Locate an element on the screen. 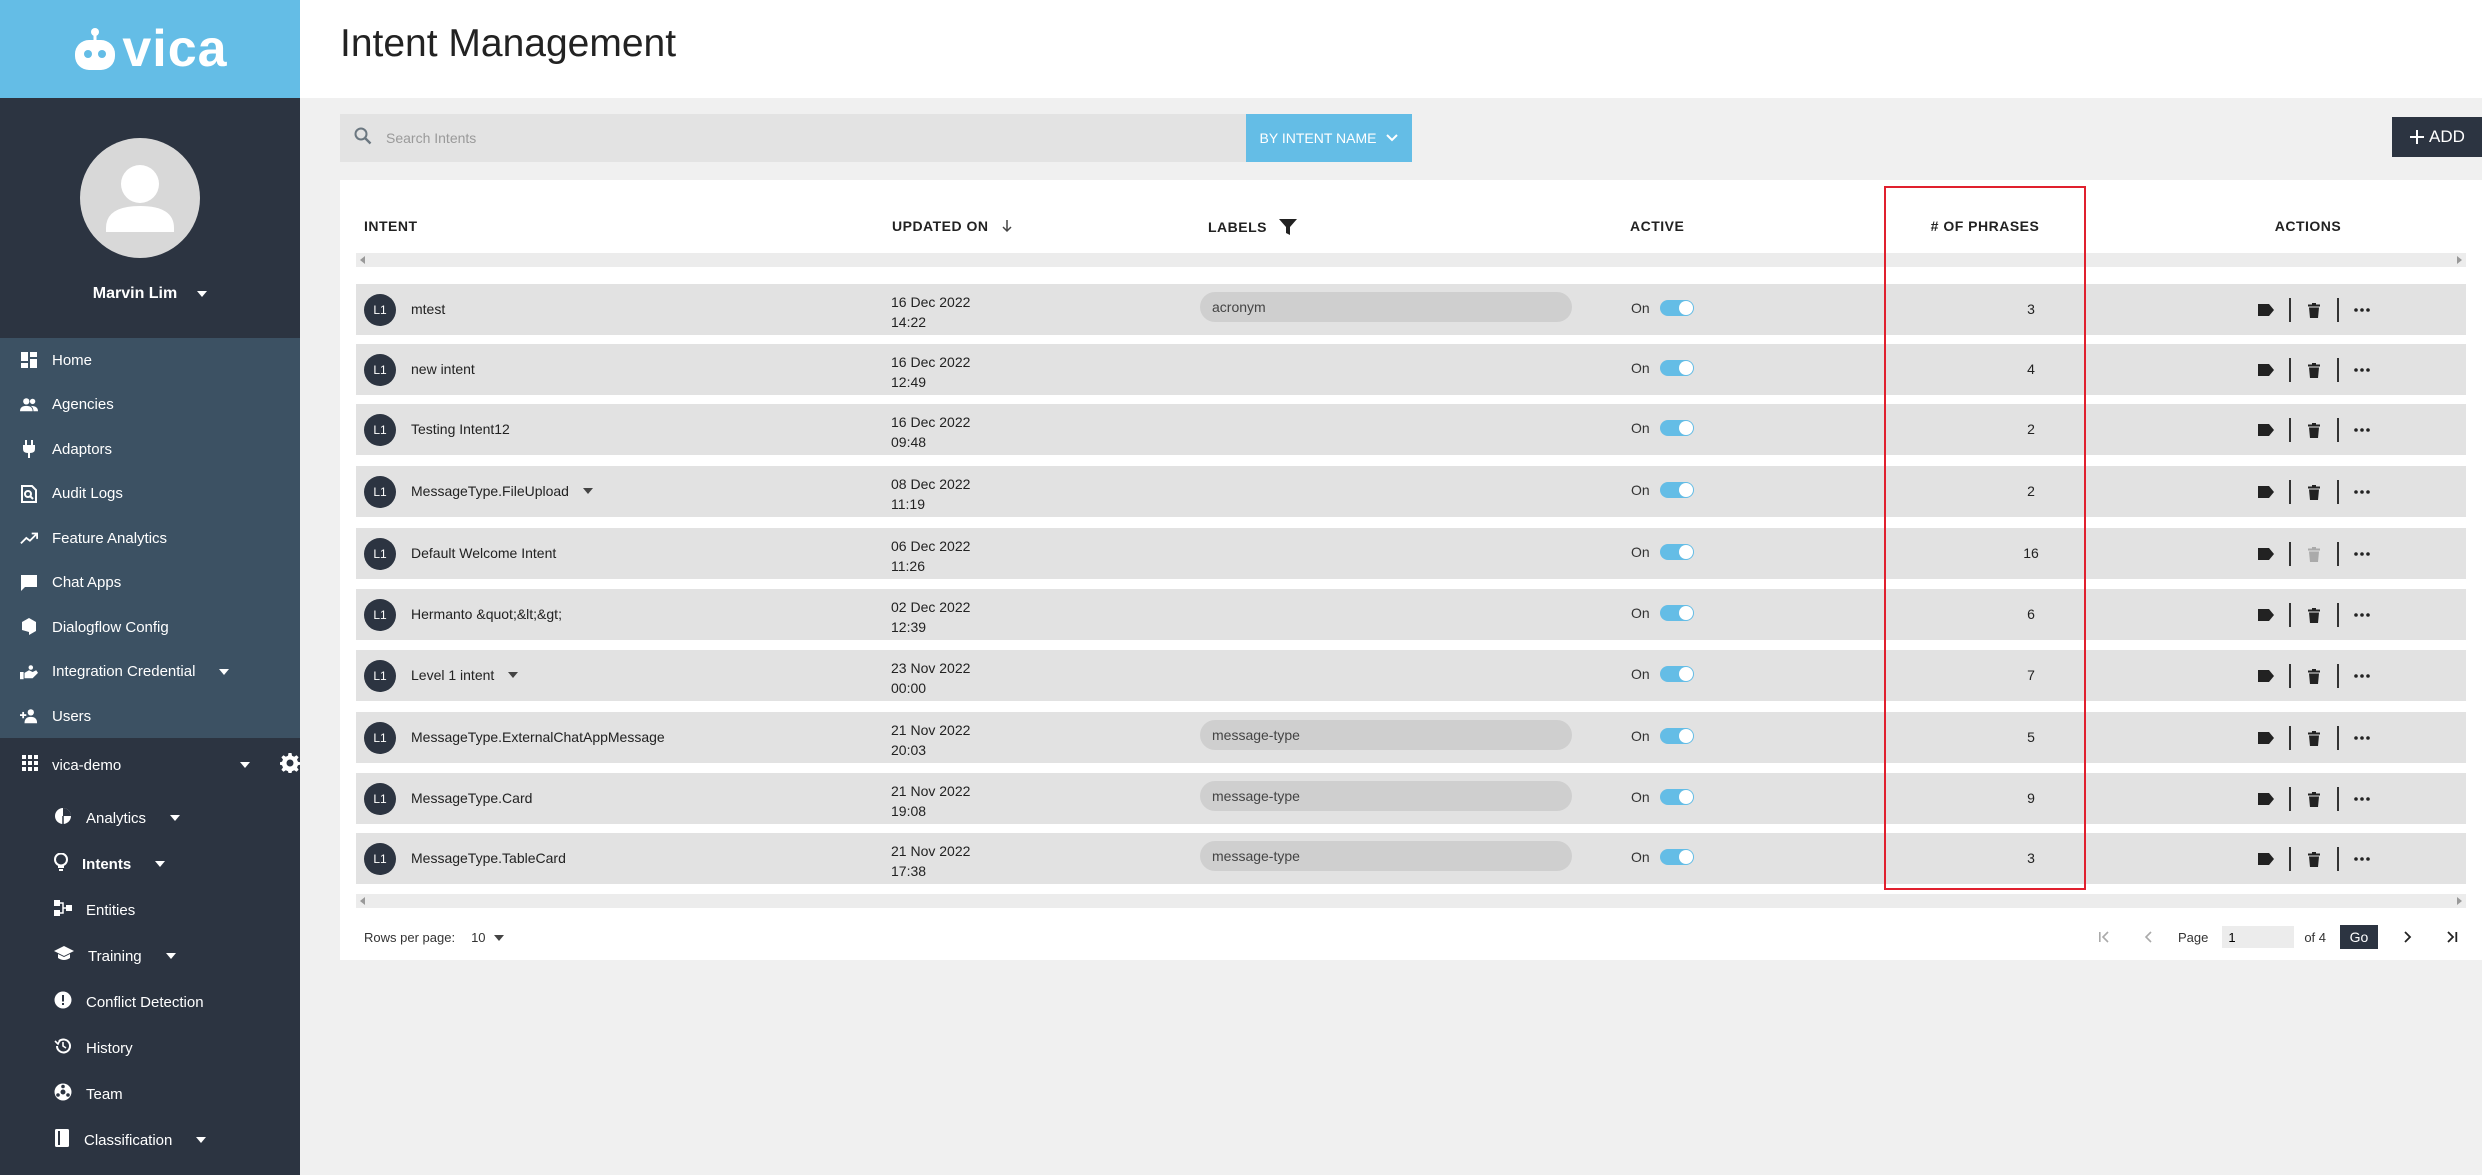  previous-page-icon is located at coordinates (2149, 937).